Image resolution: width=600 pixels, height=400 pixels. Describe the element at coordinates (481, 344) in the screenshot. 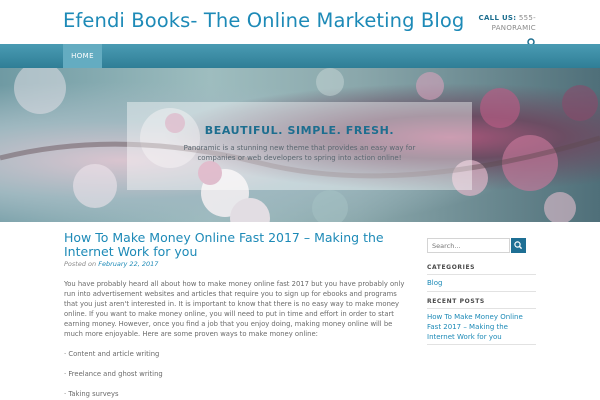

I see `recent-posts-bottom-divider` at that location.